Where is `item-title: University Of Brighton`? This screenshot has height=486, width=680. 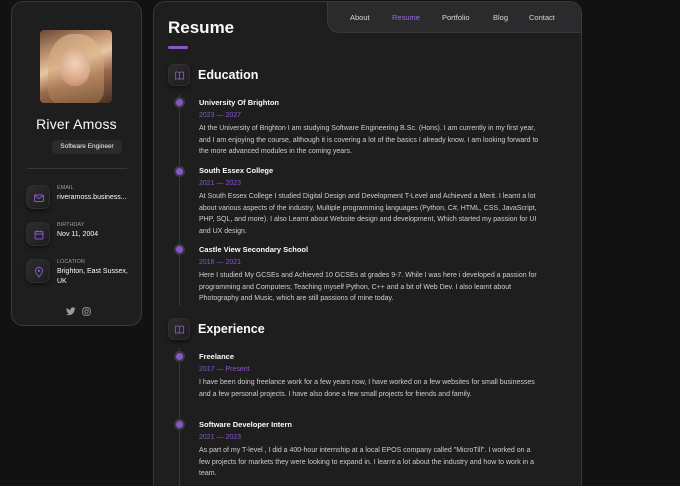 item-title: University Of Brighton is located at coordinates (239, 102).